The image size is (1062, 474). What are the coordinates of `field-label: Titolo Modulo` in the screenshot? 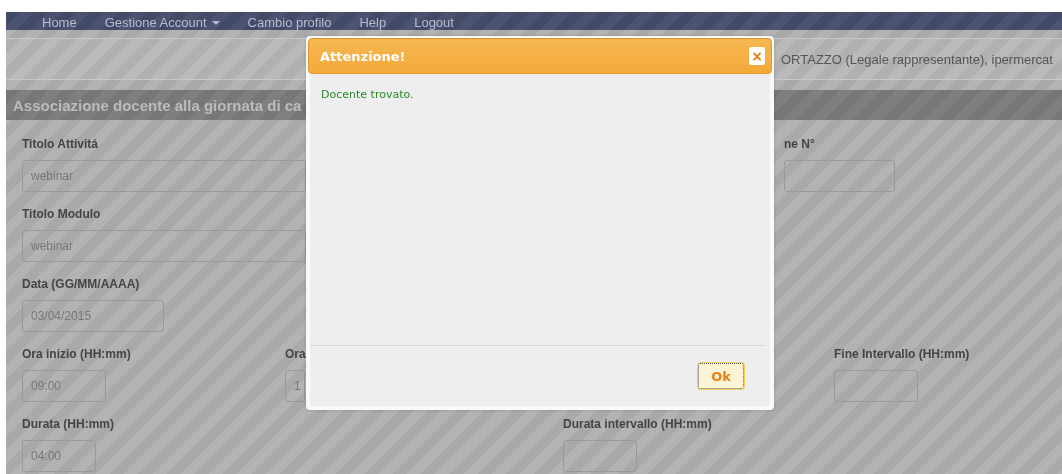 It's located at (61, 214).